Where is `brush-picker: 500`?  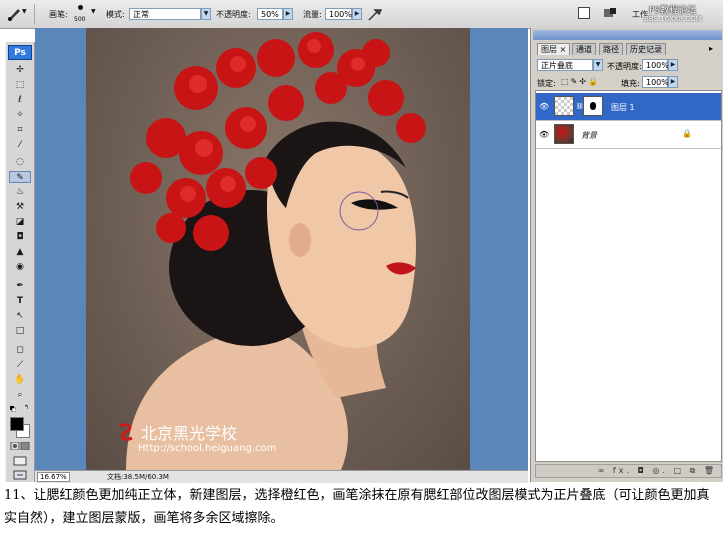 brush-picker: 500 is located at coordinates (81, 14).